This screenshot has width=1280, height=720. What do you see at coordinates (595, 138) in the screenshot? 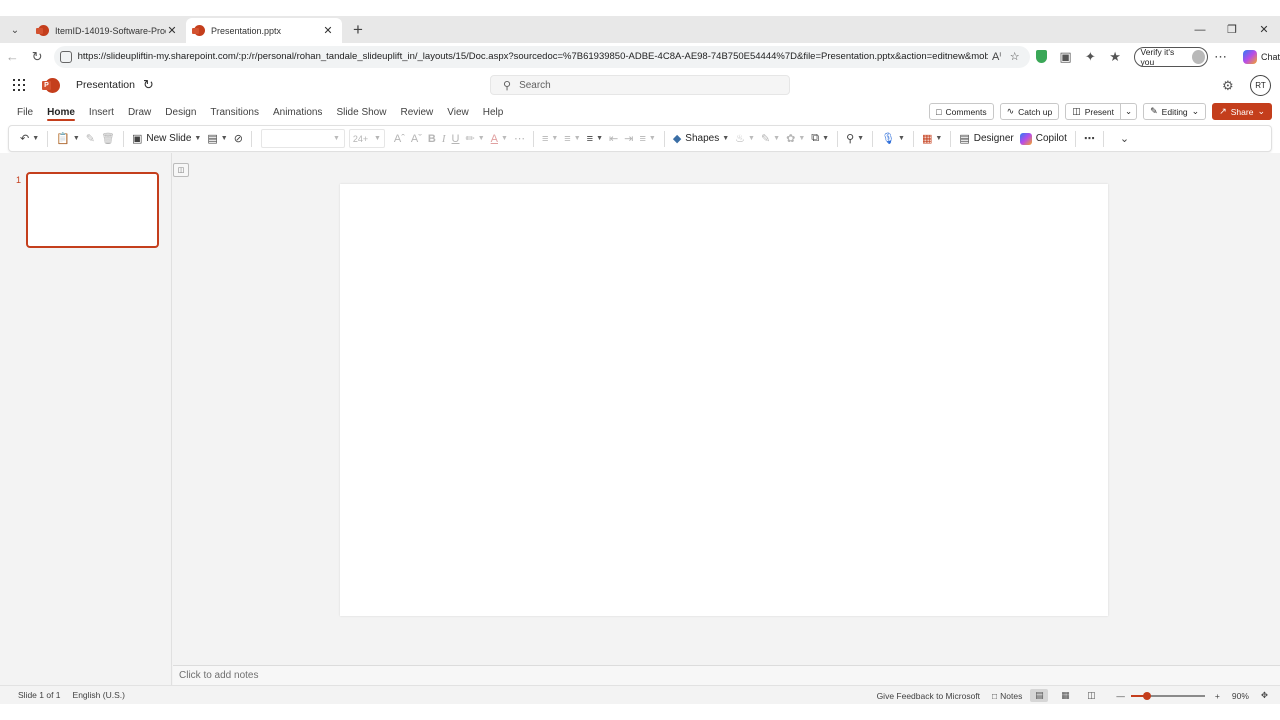
I see `align-button: ≡ ▼` at bounding box center [595, 138].